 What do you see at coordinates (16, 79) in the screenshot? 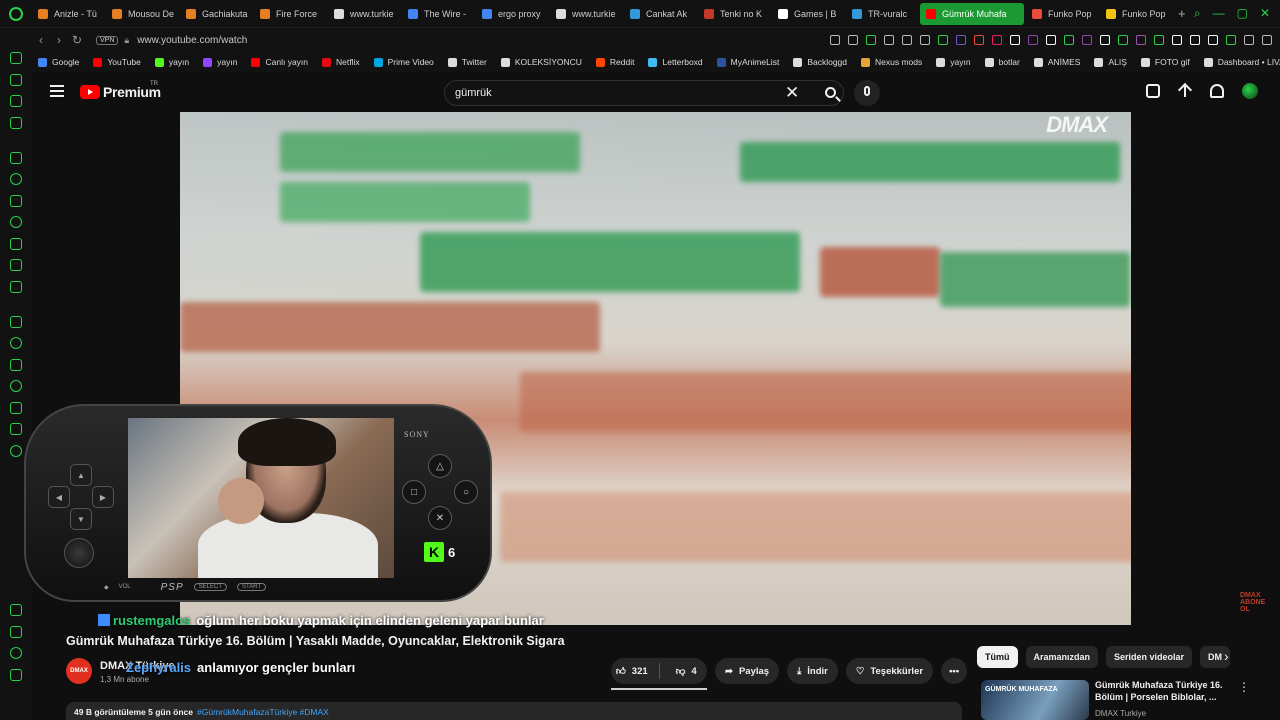
I see `gx-corner-icon` at bounding box center [16, 79].